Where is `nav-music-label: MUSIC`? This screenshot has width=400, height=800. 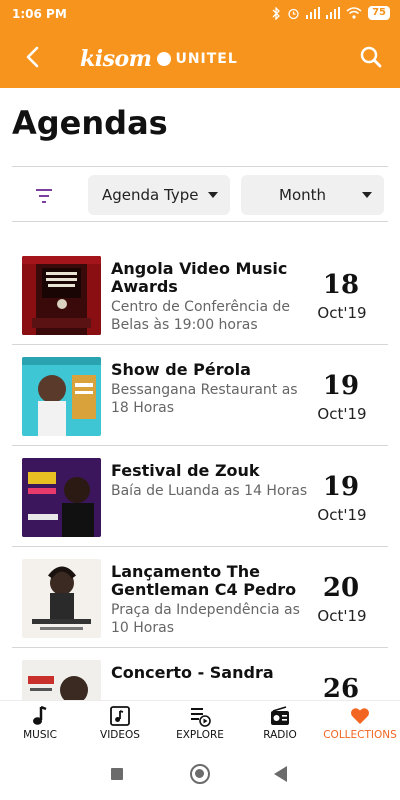 nav-music-label: MUSIC is located at coordinates (40, 735).